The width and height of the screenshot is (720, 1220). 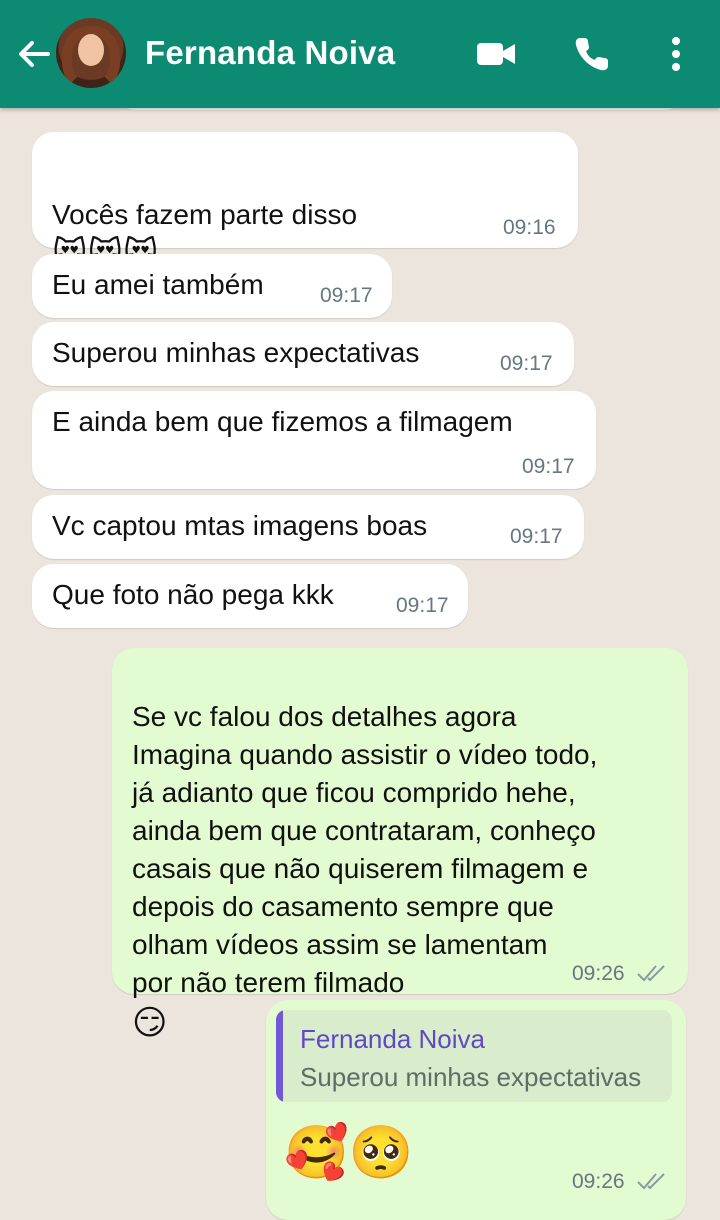 What do you see at coordinates (91, 53) in the screenshot?
I see `avatar` at bounding box center [91, 53].